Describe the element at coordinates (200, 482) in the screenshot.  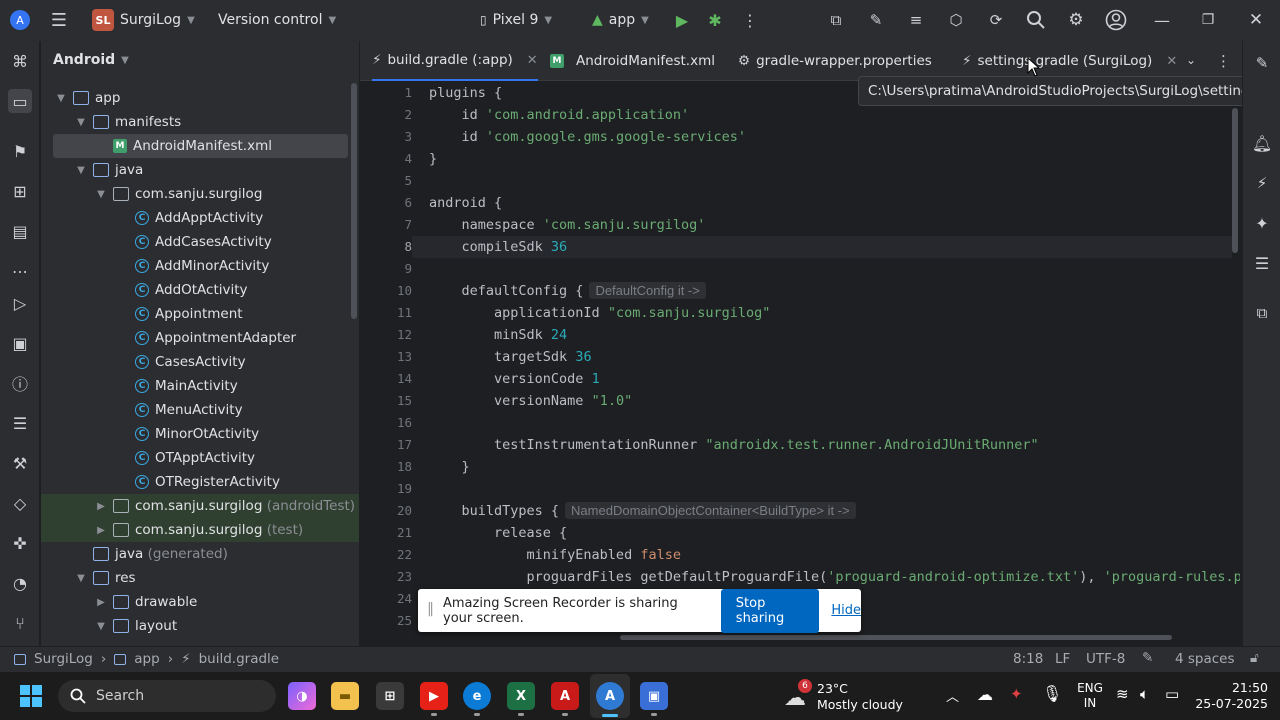
I see `tree-row-class: C OTRegisterActivity` at that location.